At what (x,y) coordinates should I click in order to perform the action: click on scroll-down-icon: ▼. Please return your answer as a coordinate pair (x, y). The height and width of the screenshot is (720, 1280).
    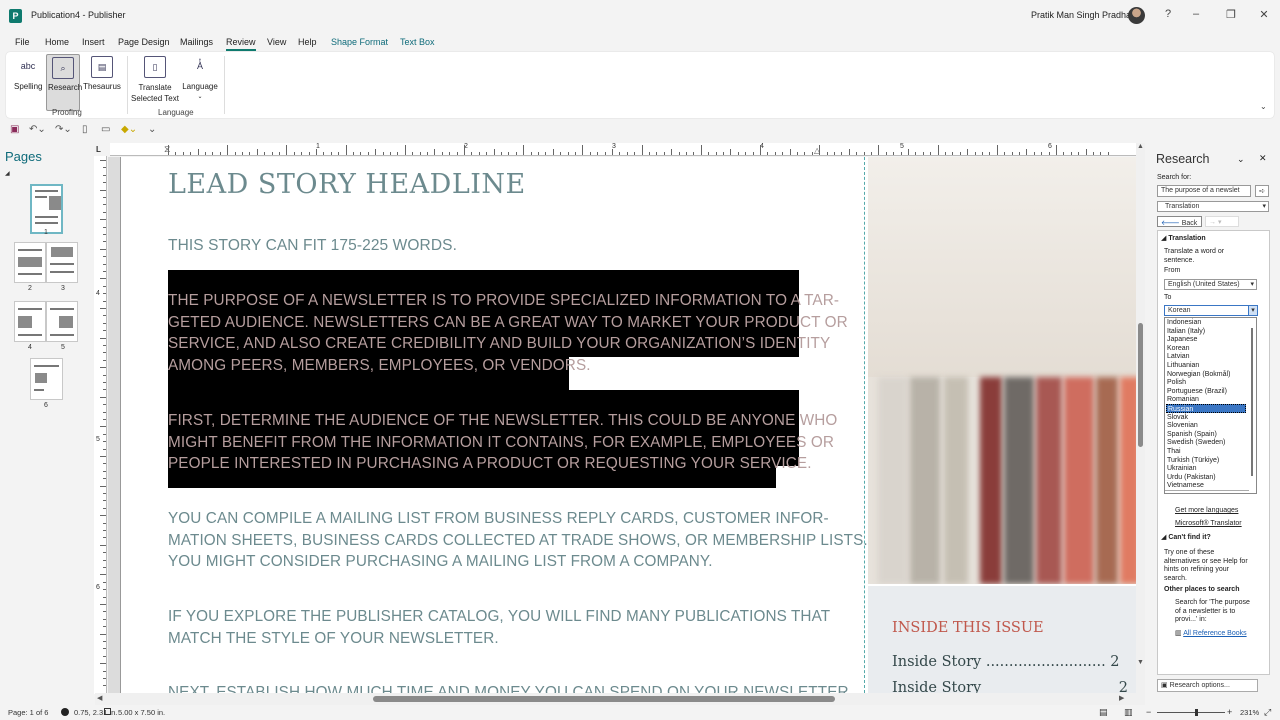
    Looking at the image, I should click on (1140, 662).